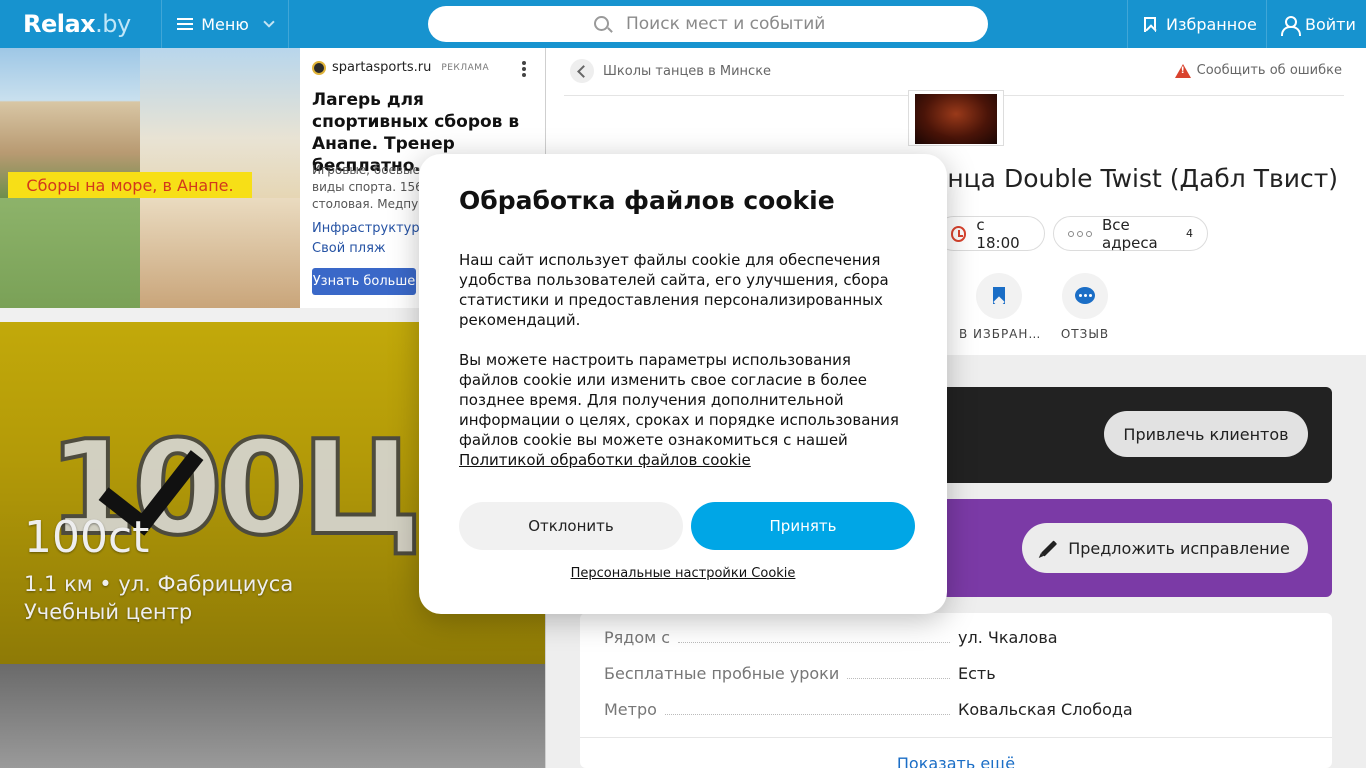 Image resolution: width=1366 pixels, height=768 pixels. I want to click on search-input: Поиск мест и событий, so click(708, 24).